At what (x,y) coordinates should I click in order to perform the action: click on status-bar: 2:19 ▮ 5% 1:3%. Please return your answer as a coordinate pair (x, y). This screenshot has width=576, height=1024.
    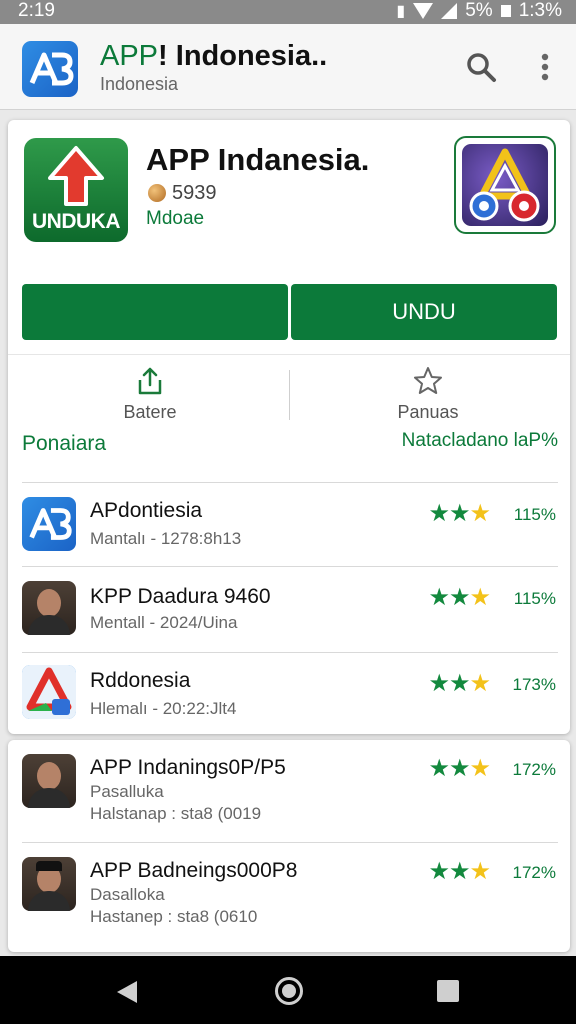
    Looking at the image, I should click on (288, 12).